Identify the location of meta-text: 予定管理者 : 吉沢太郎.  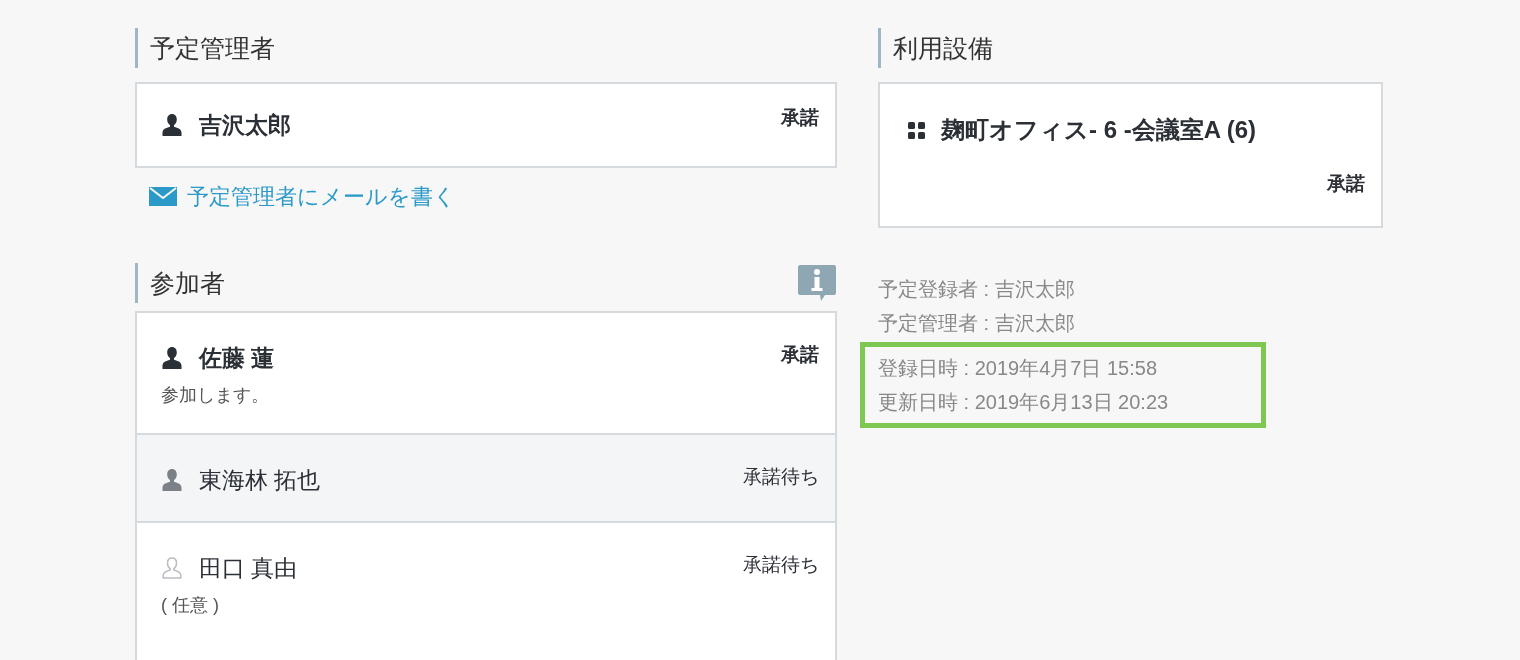
(977, 323).